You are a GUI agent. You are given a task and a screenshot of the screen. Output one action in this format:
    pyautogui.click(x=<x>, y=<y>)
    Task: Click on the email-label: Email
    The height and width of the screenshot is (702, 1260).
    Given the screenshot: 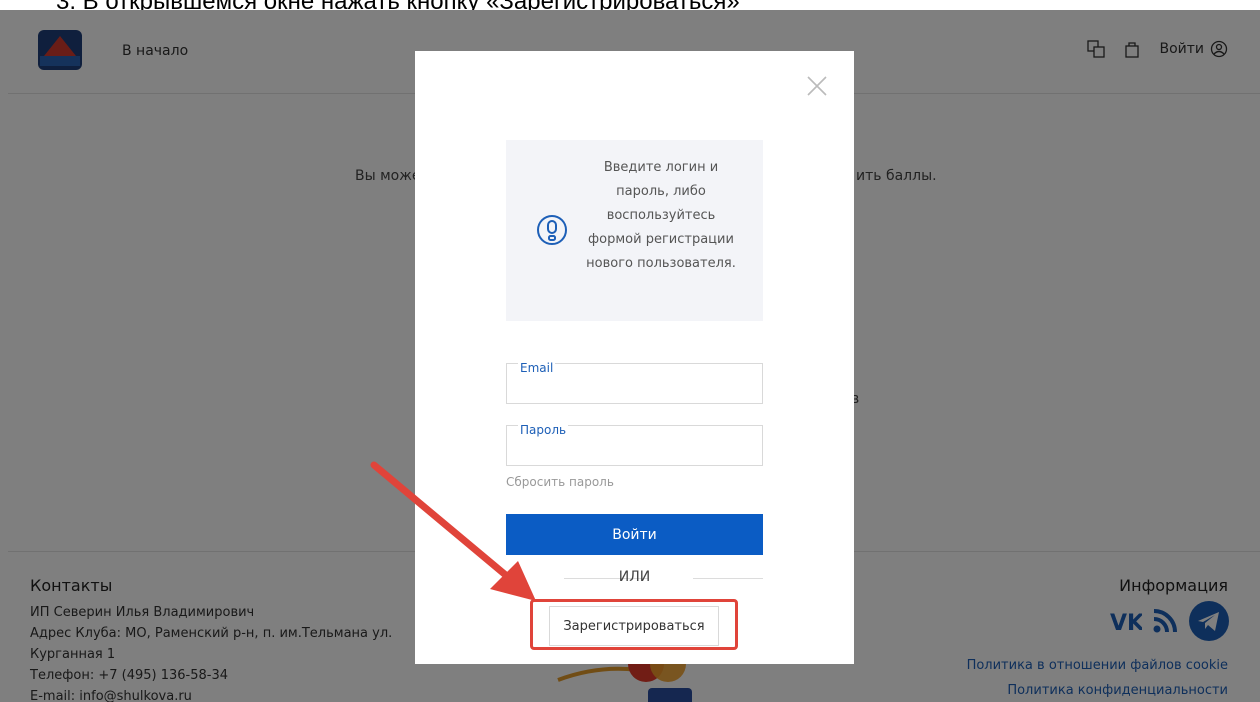 What is the action you would take?
    pyautogui.click(x=537, y=368)
    